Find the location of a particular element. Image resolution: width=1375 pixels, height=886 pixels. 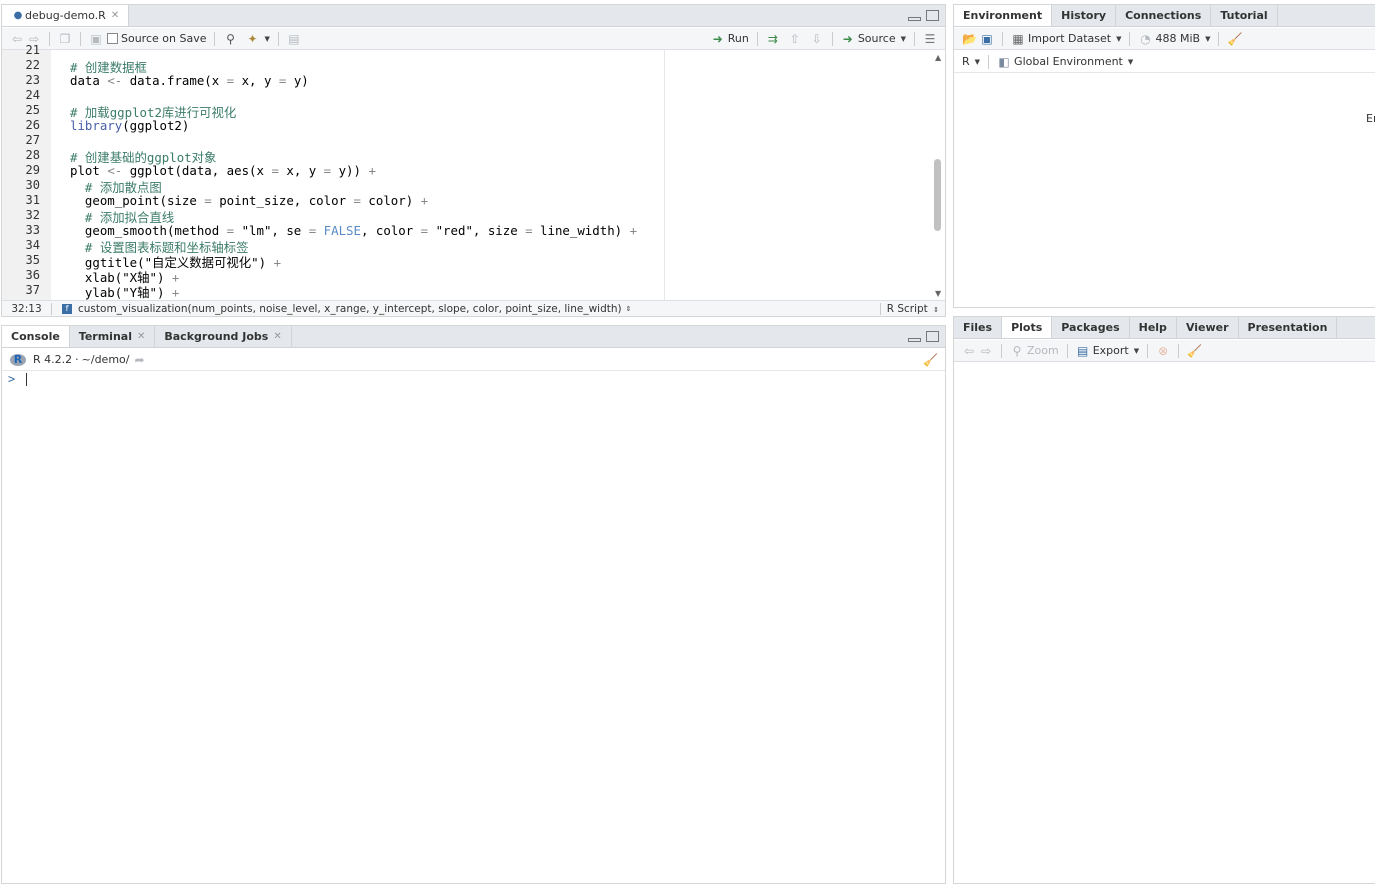

up-arrow-icon: ⇧ is located at coordinates (795, 39).